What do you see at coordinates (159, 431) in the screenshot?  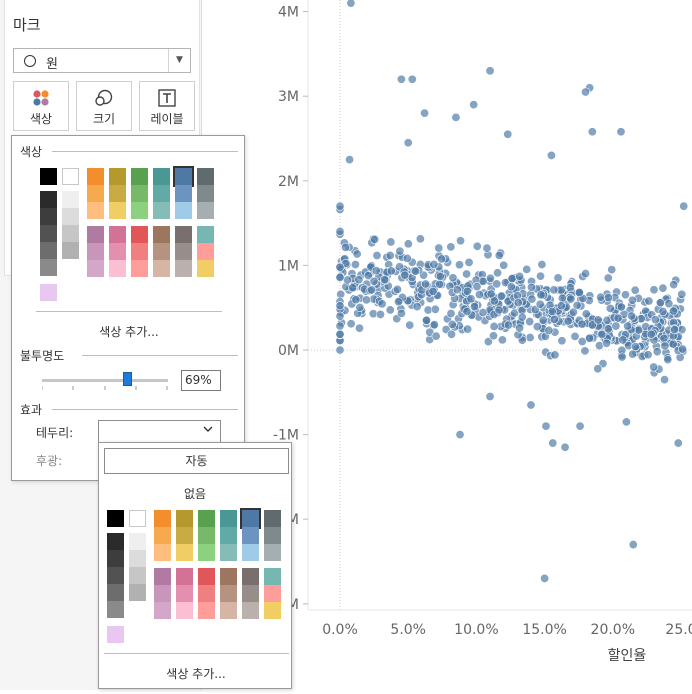 I see `border-color-dropdown` at bounding box center [159, 431].